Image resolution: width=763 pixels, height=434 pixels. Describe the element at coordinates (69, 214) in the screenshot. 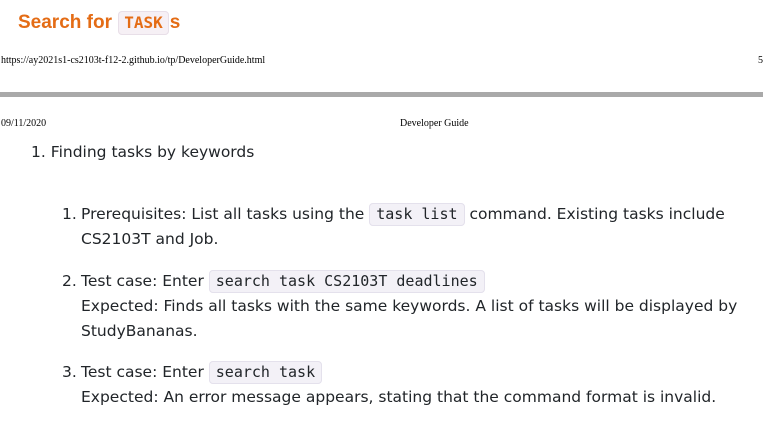

I see `step-number: 1.` at that location.